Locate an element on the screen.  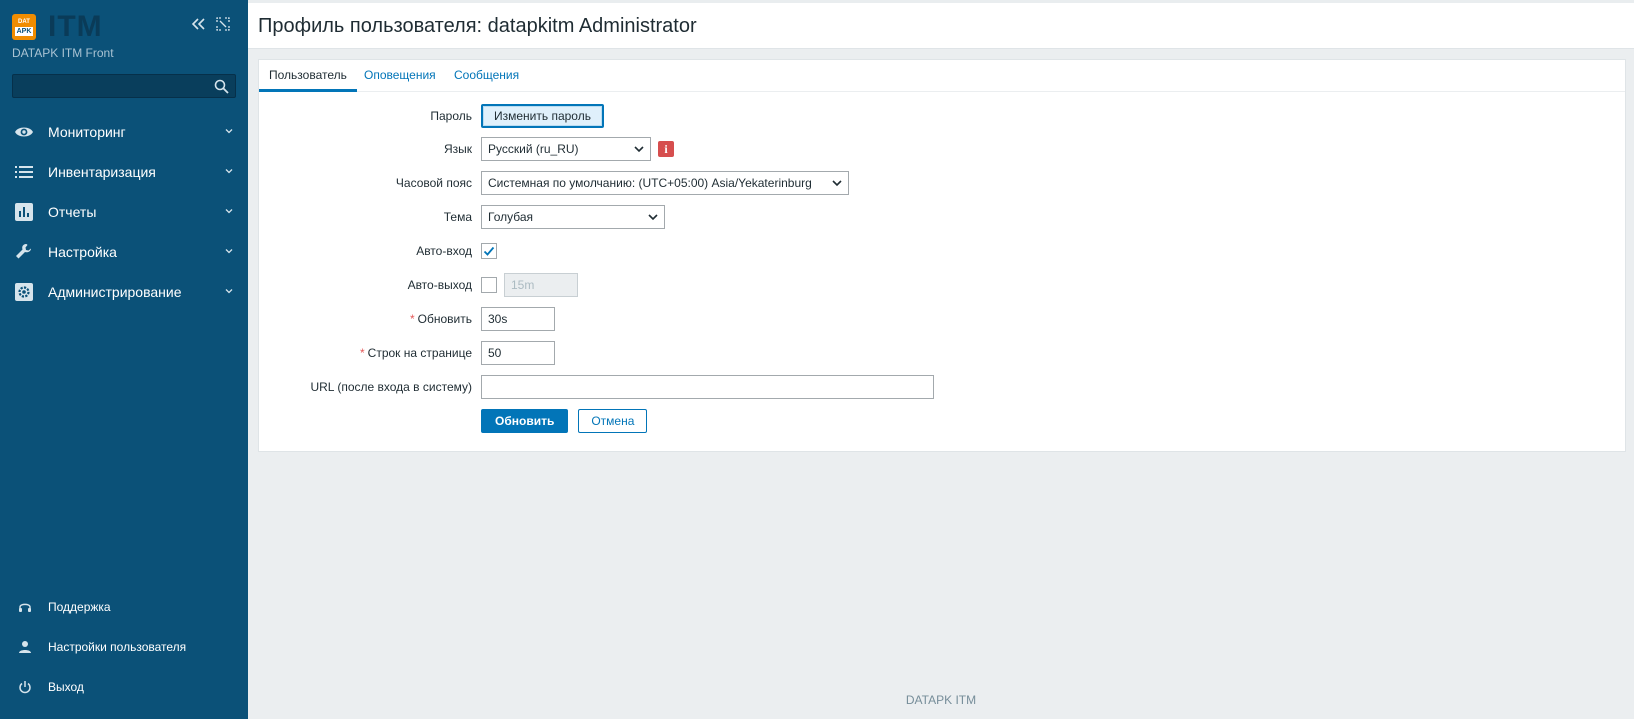
language-select: Русский (ru_RU) is located at coordinates (566, 149).